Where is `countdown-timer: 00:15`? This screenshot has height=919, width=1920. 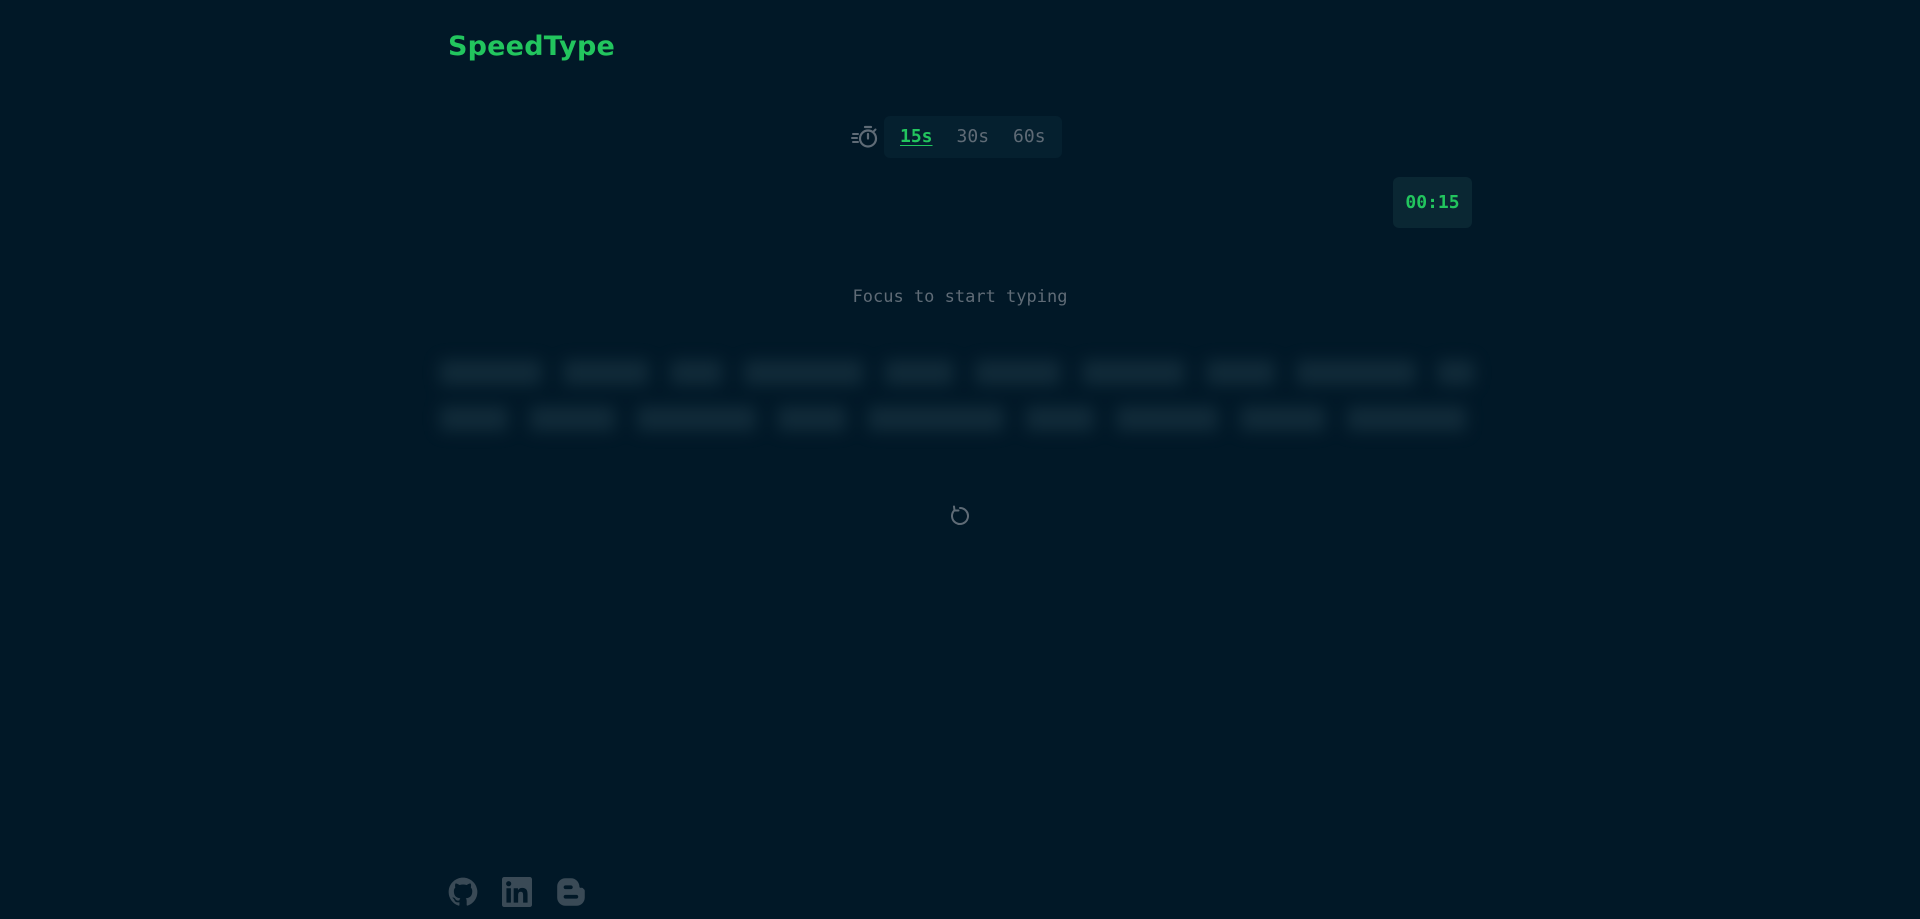 countdown-timer: 00:15 is located at coordinates (1432, 202).